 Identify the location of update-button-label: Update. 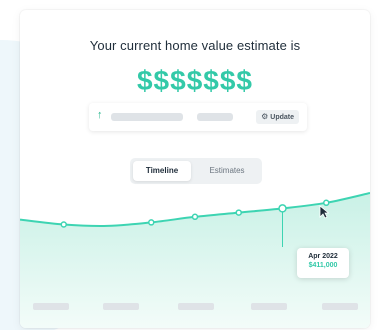
(282, 117).